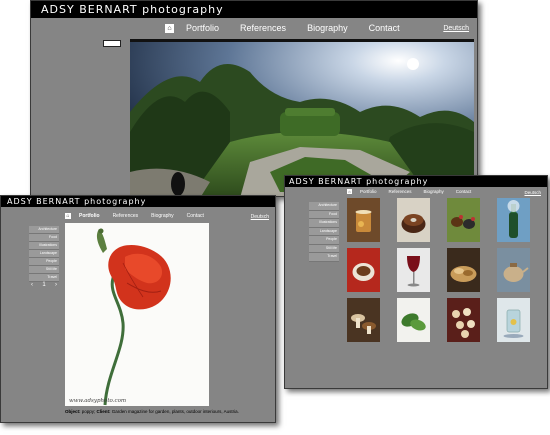  I want to click on next-arrow-icon: ›, so click(56, 285).